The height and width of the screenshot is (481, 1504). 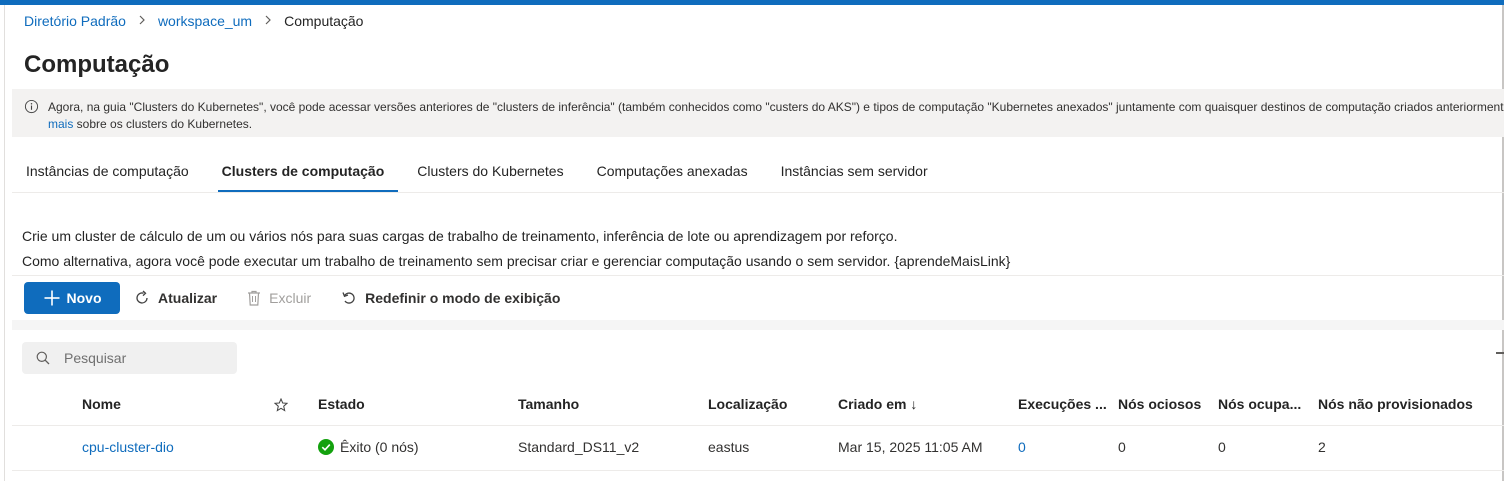 I want to click on tab-attached-computes: Computações anexadas, so click(x=672, y=171).